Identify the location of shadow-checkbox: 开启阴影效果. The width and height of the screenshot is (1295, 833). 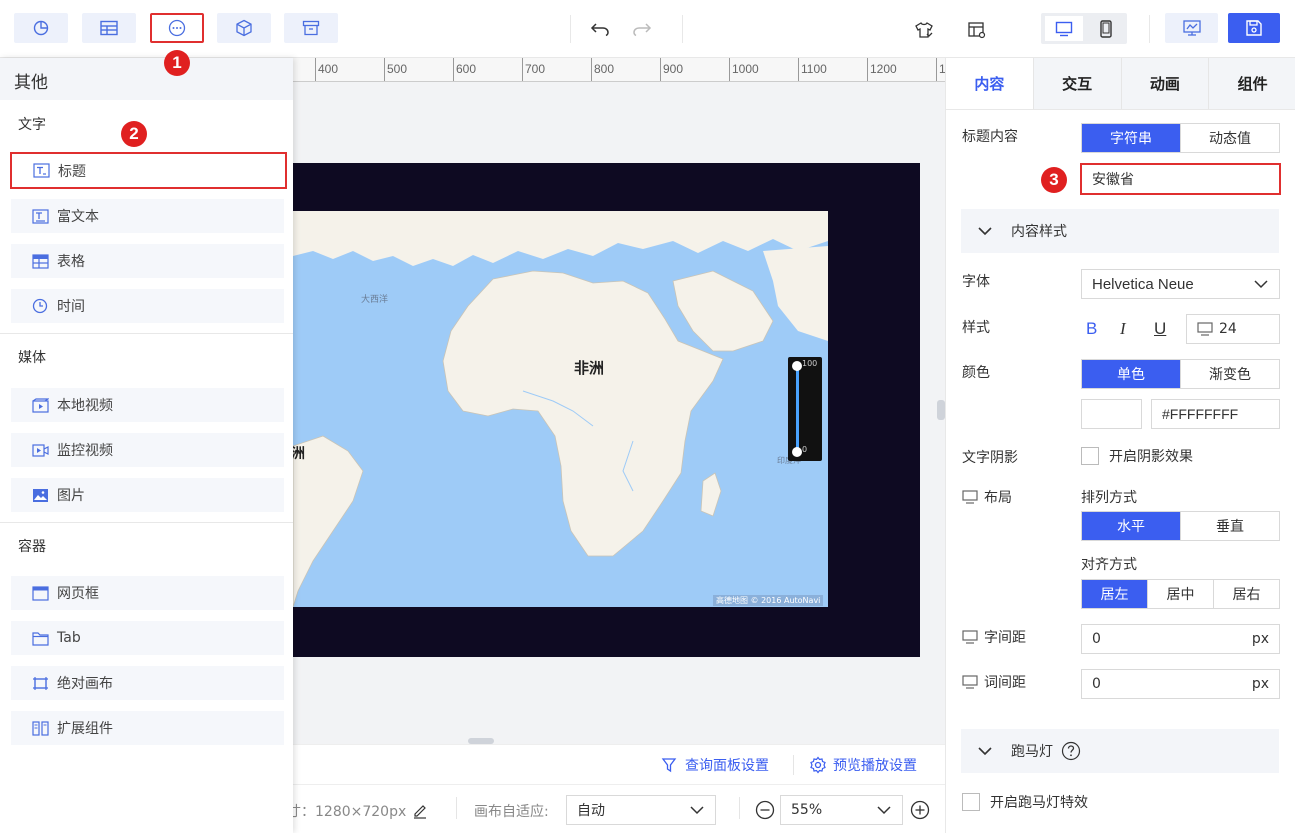
(1137, 456).